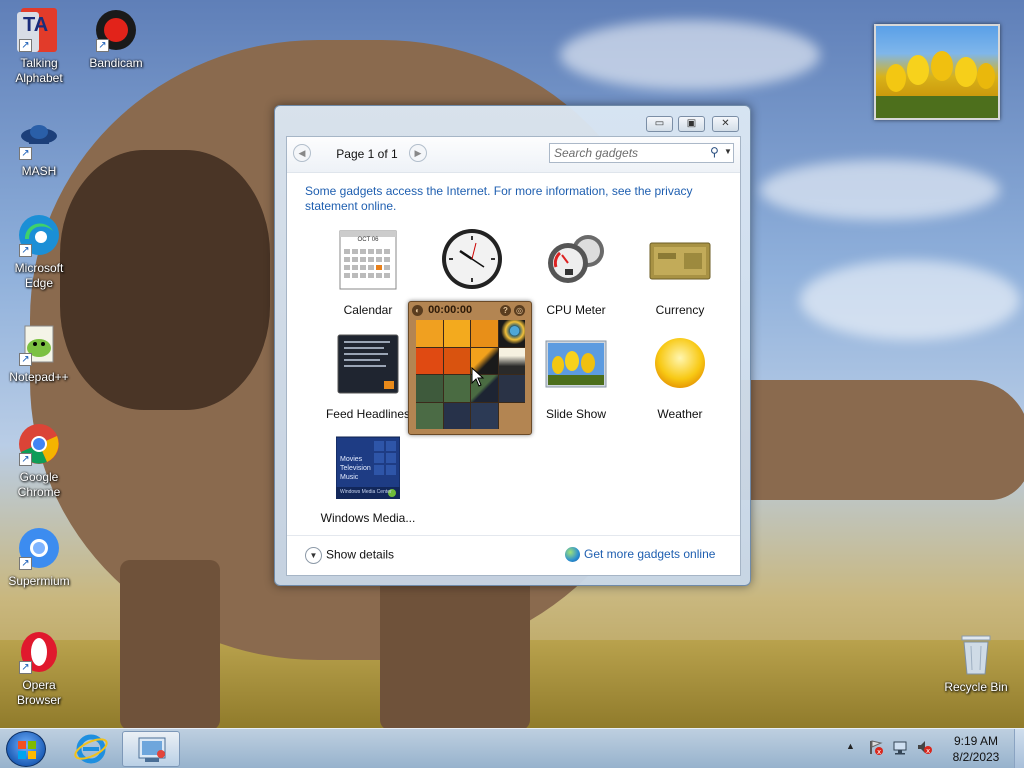 The width and height of the screenshot is (1024, 768). Describe the element at coordinates (351, 459) in the screenshot. I see `media-menu-movies: Movies` at that location.